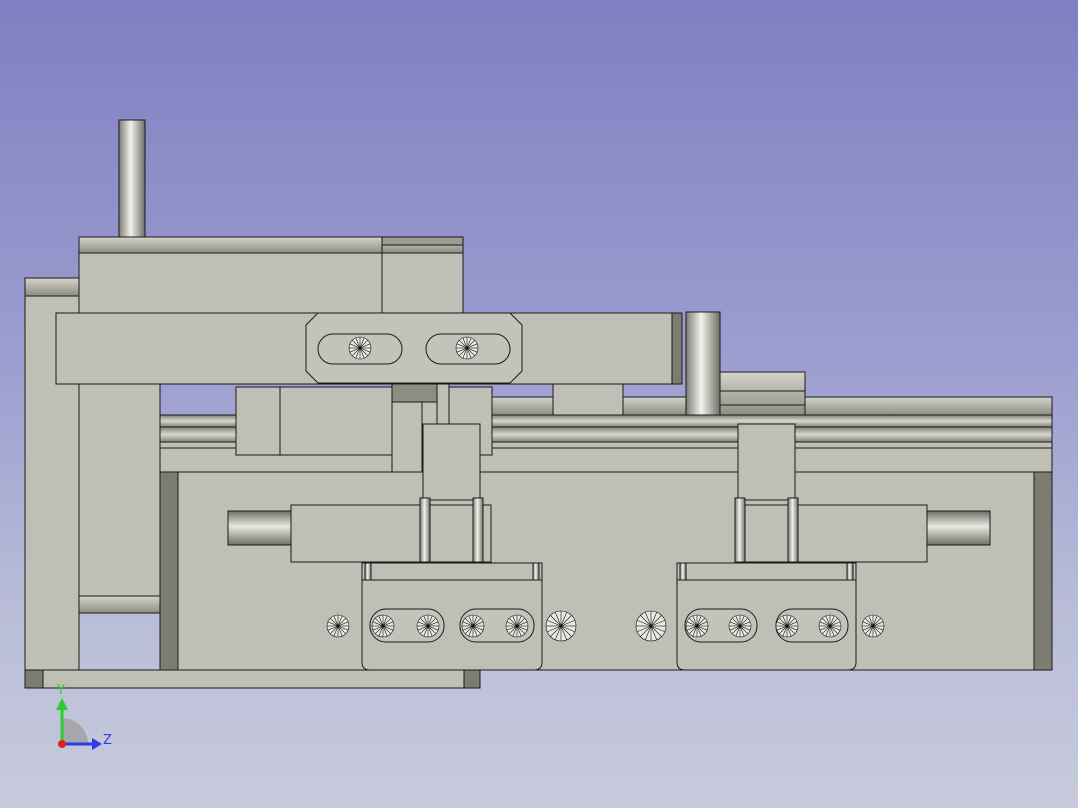 This screenshot has width=1078, height=808. I want to click on y-axis-label: Y, so click(60, 690).